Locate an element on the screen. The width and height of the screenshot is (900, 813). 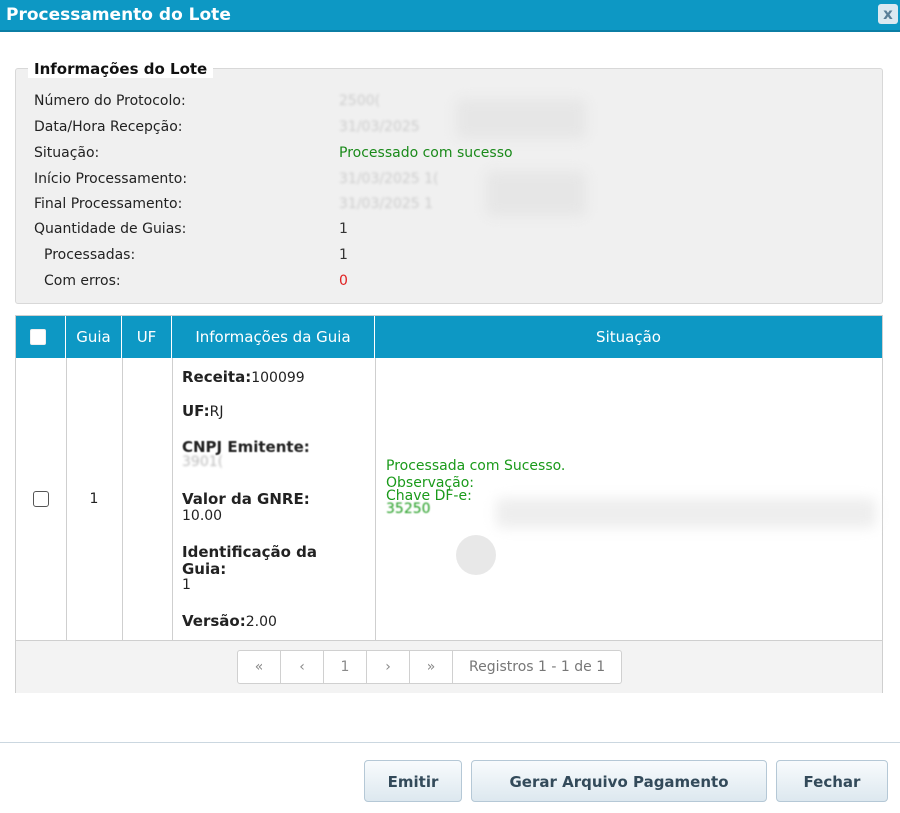
dialog-titlebar: Processamento do Lote x is located at coordinates (450, 16).